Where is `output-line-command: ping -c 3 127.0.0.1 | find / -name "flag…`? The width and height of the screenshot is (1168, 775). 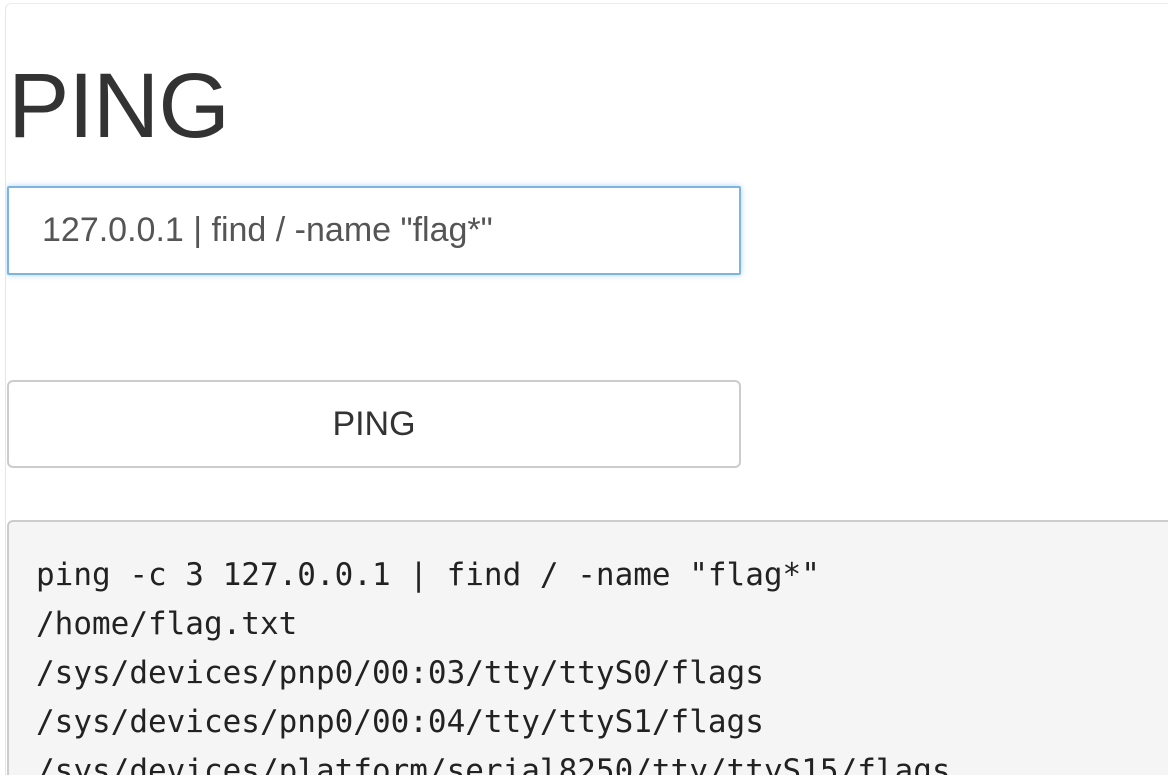
output-line-command: ping -c 3 127.0.0.1 | find / -name "flag… is located at coordinates (428, 575).